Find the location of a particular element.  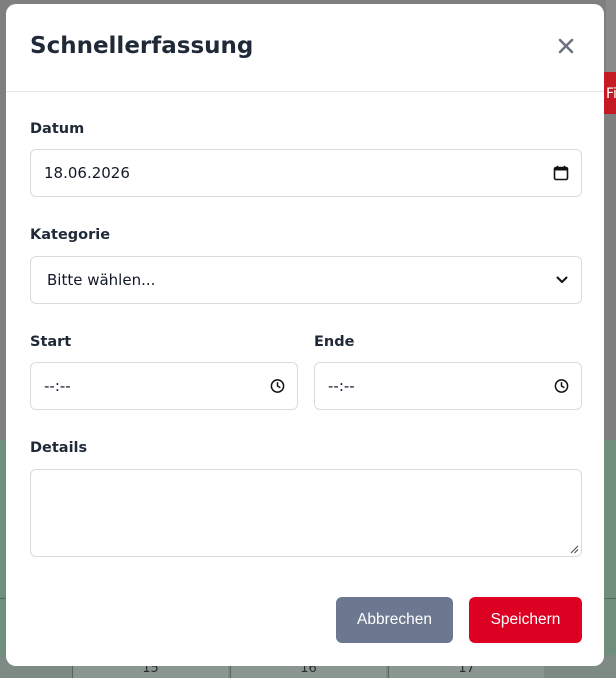

background-panel is located at coordinates (611, 36).